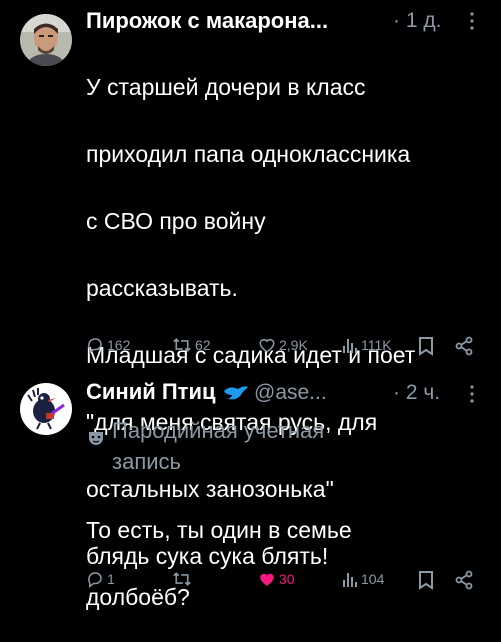 Image resolution: width=501 pixels, height=642 pixels. I want to click on parody-account-label: Пародийная учетная запись, so click(218, 446).